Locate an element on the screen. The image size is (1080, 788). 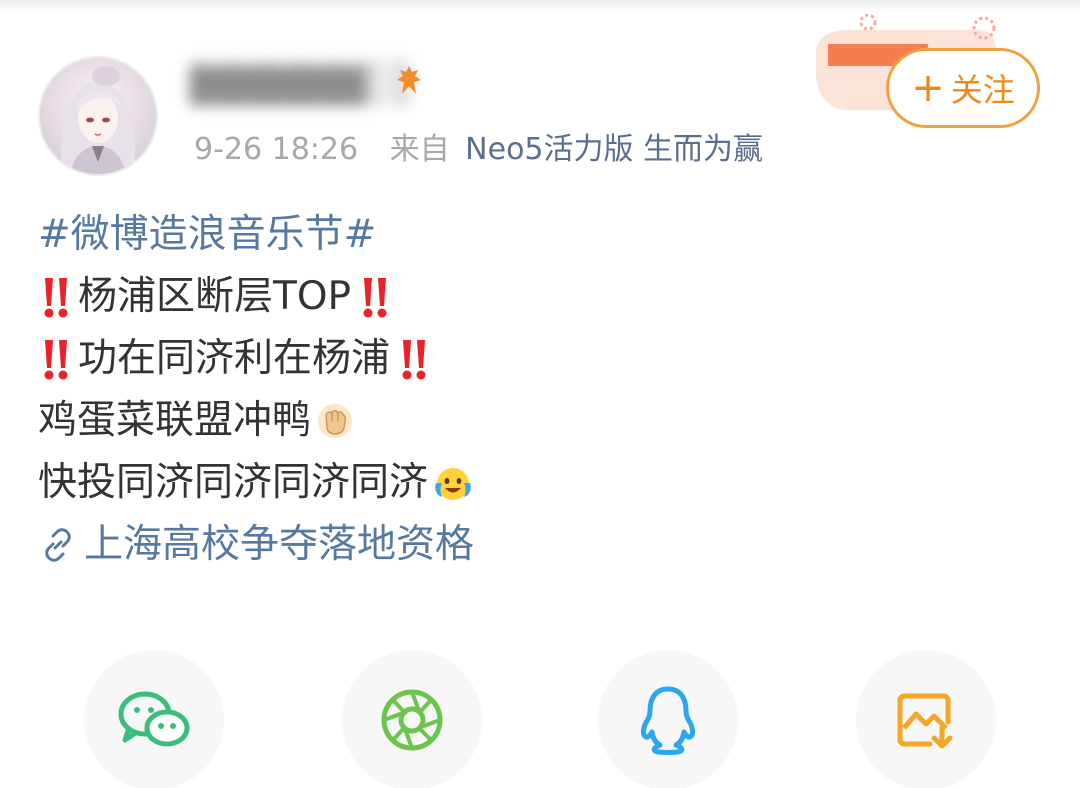
topic-hashtag: #微博造浪音乐节# is located at coordinates (207, 235).